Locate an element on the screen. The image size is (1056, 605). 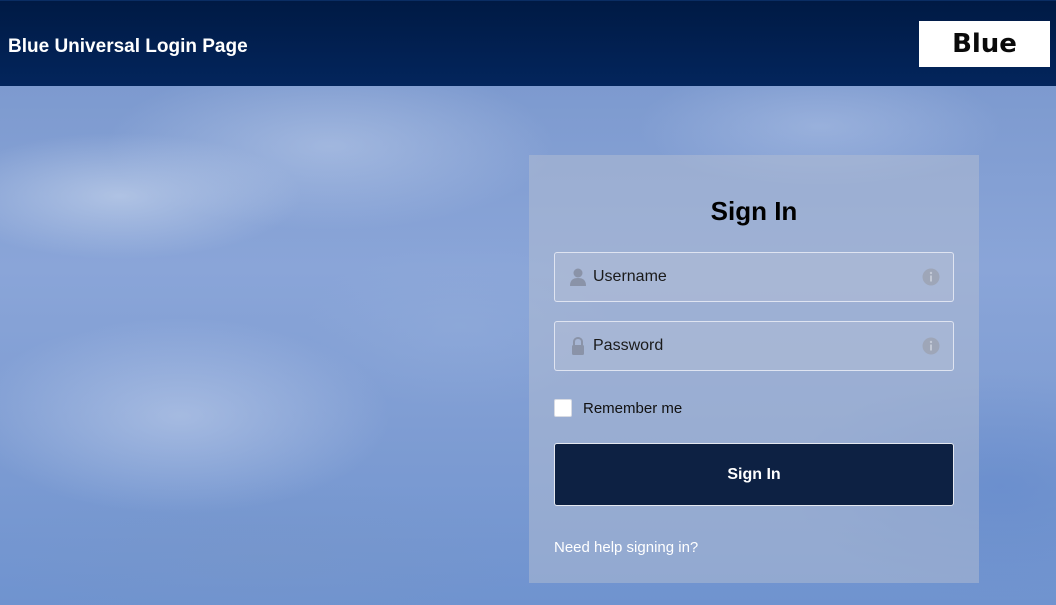
brand-logo-text: Blue is located at coordinates (984, 44).